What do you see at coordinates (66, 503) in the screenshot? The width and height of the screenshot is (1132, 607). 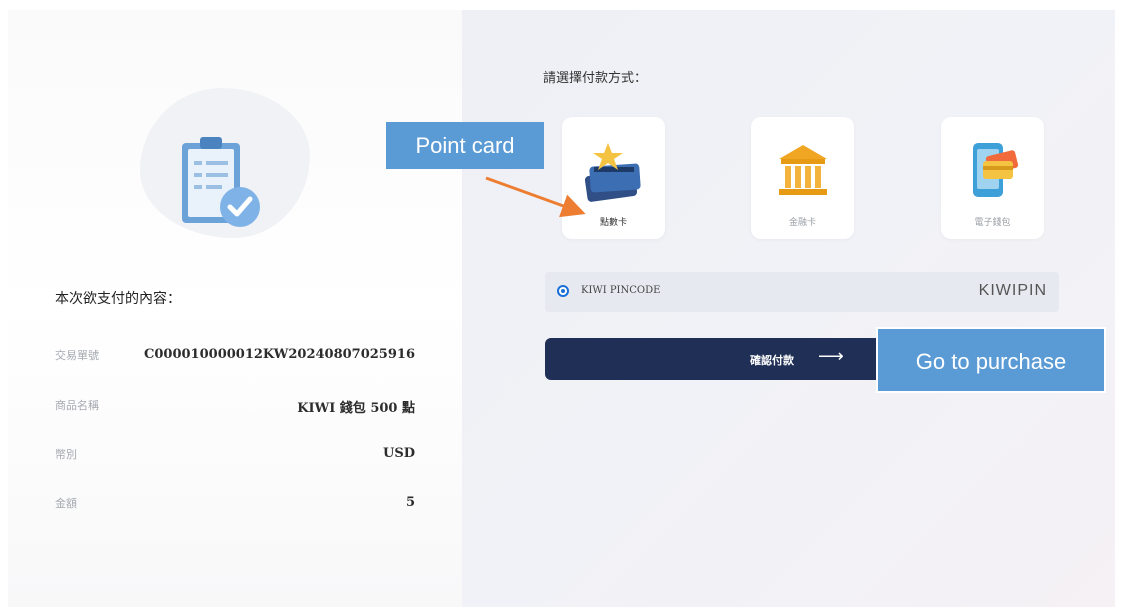 I see `row-label: 金額` at bounding box center [66, 503].